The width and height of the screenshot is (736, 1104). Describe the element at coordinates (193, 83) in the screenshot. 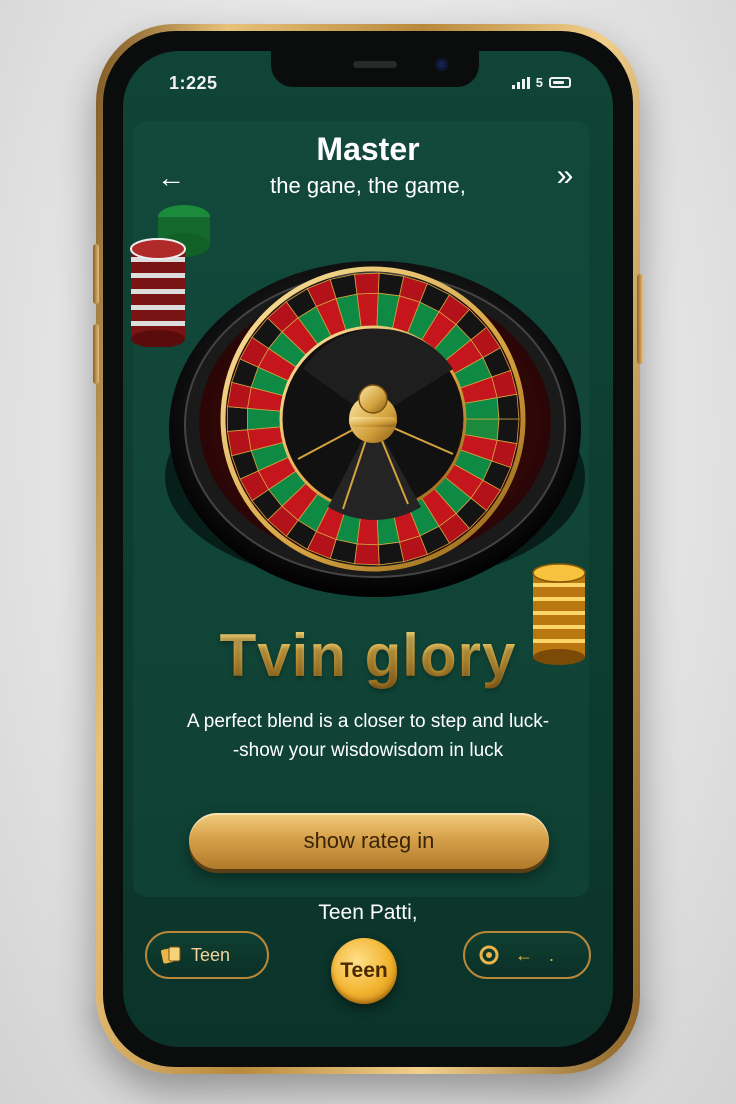

I see `status-time: 1:225` at that location.